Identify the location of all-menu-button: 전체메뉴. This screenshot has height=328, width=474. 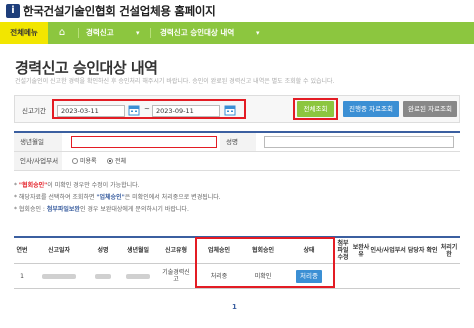
(24, 33).